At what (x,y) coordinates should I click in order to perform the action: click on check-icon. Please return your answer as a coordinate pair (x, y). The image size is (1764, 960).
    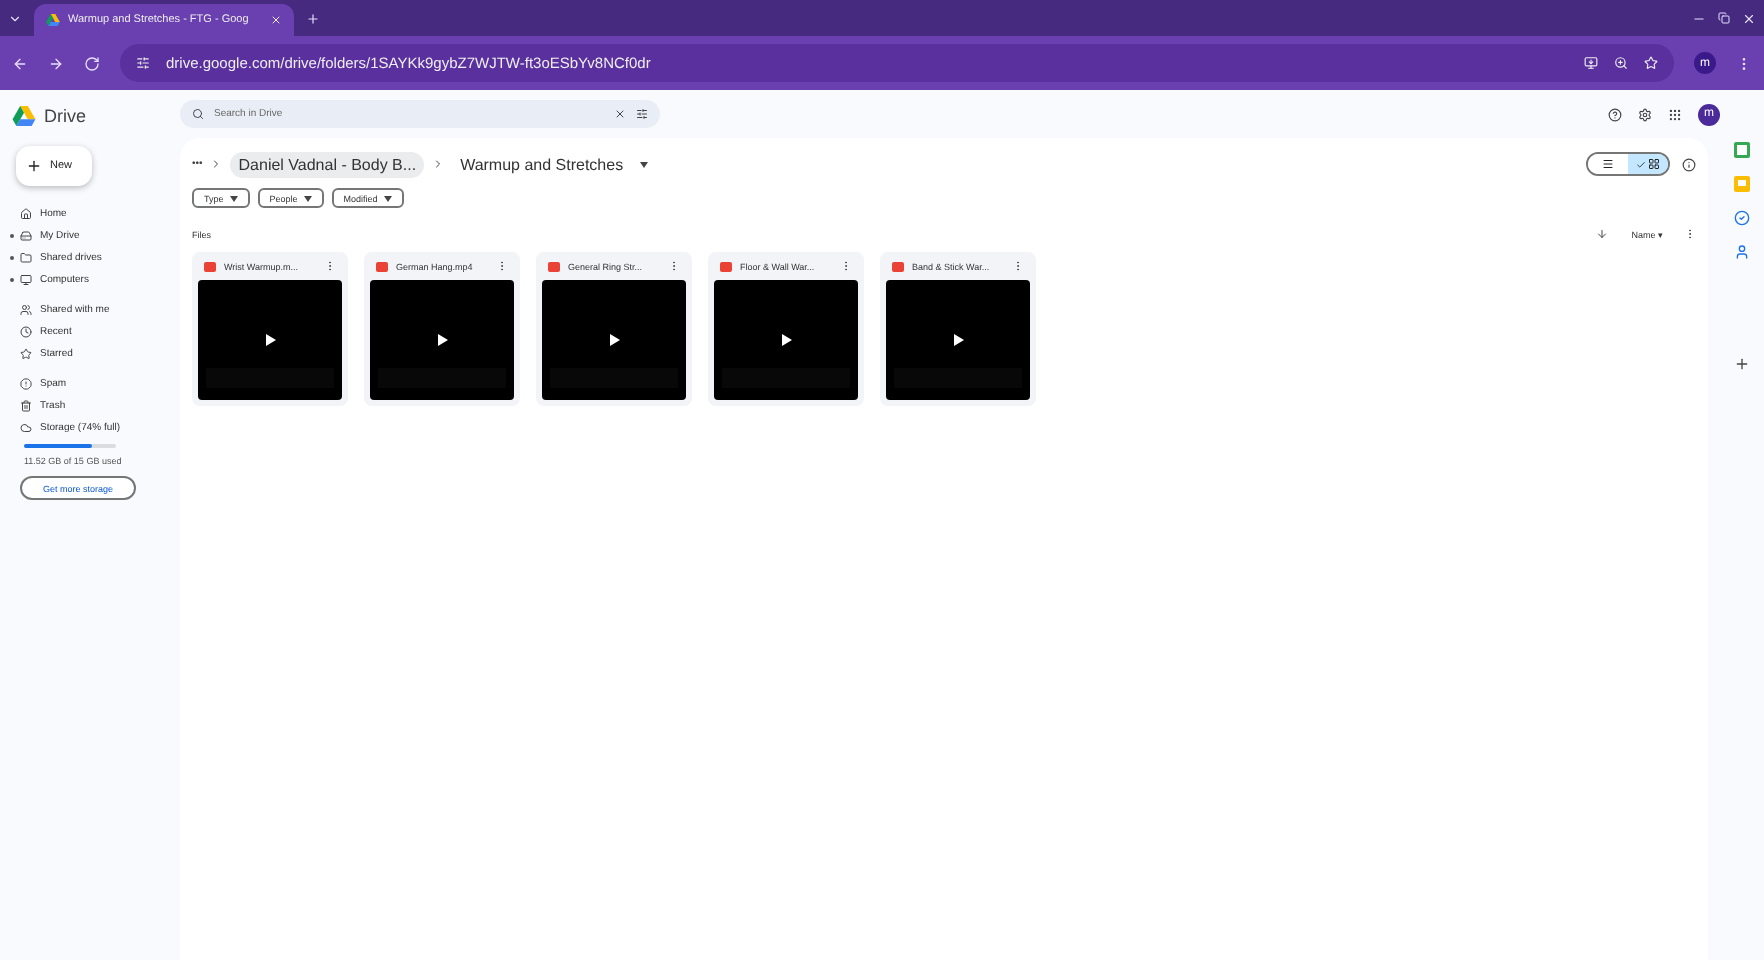
    Looking at the image, I should click on (1641, 164).